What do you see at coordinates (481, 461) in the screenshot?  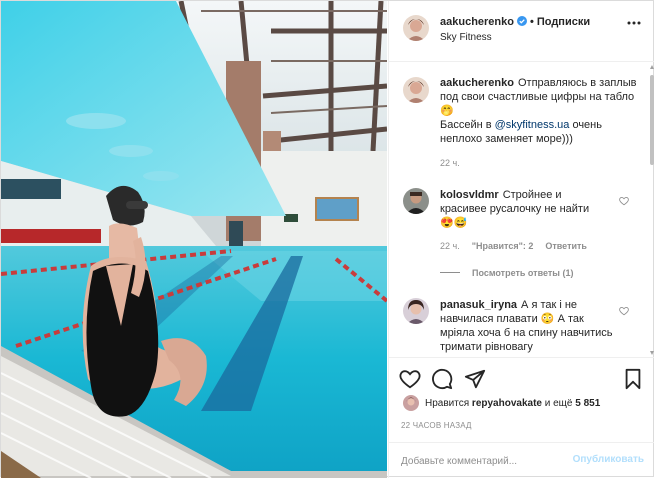 I see `comment-input` at bounding box center [481, 461].